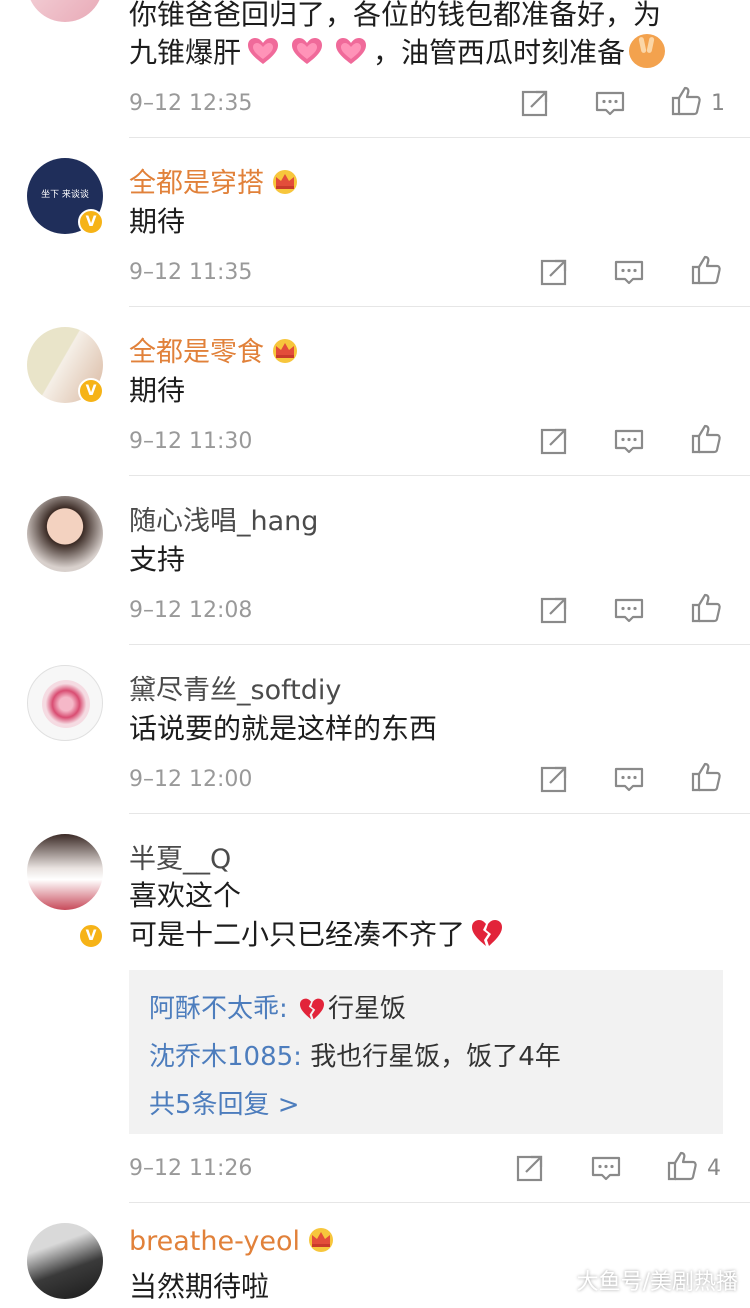 The height and width of the screenshot is (1308, 750). What do you see at coordinates (185, 895) in the screenshot?
I see `comment-text: 喜欢这个` at bounding box center [185, 895].